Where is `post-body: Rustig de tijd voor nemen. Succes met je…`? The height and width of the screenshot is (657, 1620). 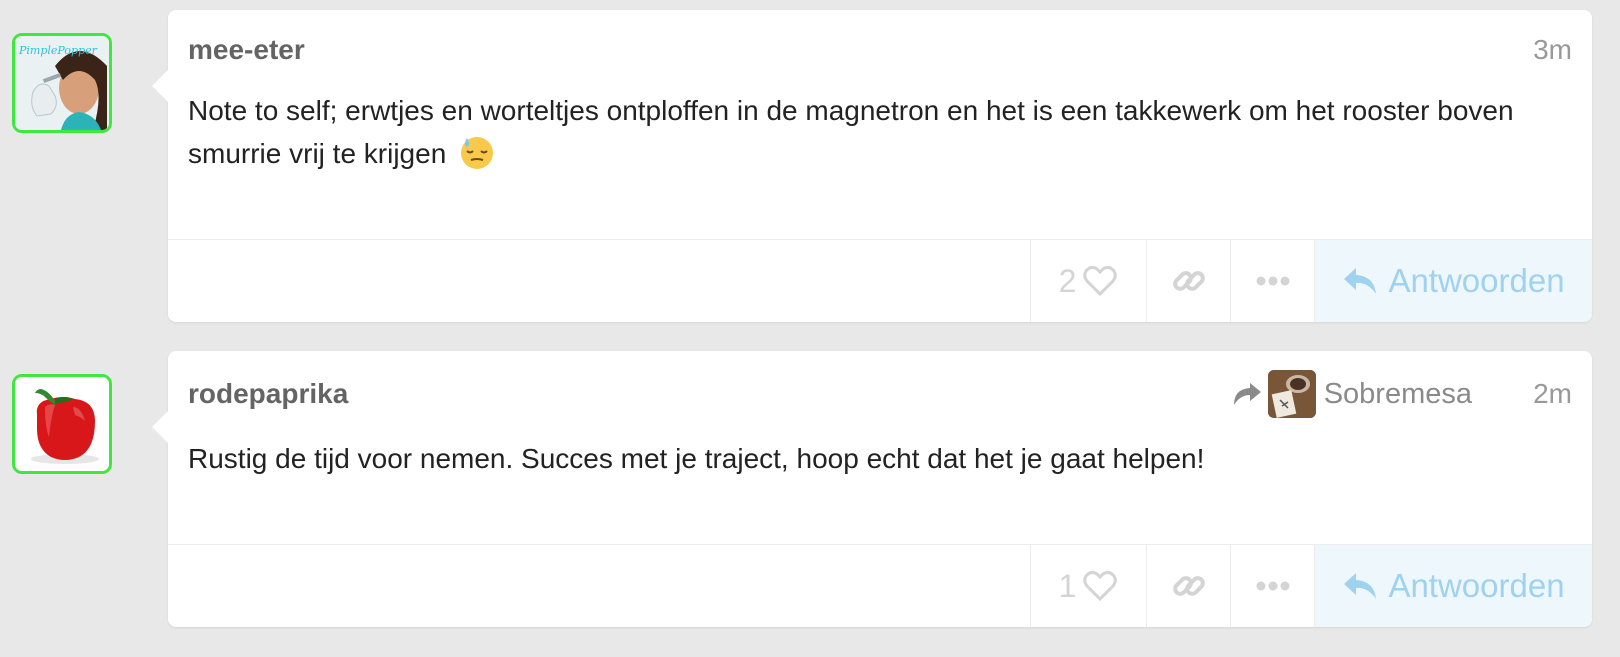
post-body: Rustig de tijd voor nemen. Succes met je… is located at coordinates (860, 458).